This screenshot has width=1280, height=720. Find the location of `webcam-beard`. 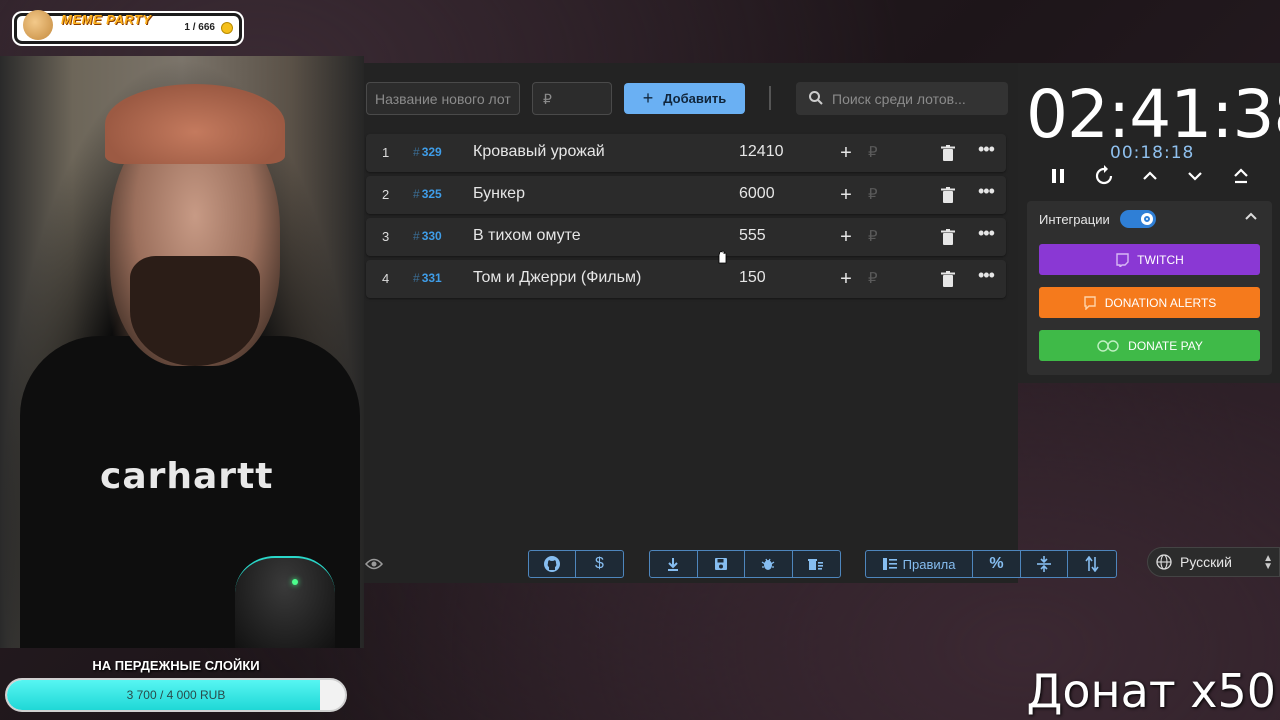

webcam-beard is located at coordinates (195, 311).